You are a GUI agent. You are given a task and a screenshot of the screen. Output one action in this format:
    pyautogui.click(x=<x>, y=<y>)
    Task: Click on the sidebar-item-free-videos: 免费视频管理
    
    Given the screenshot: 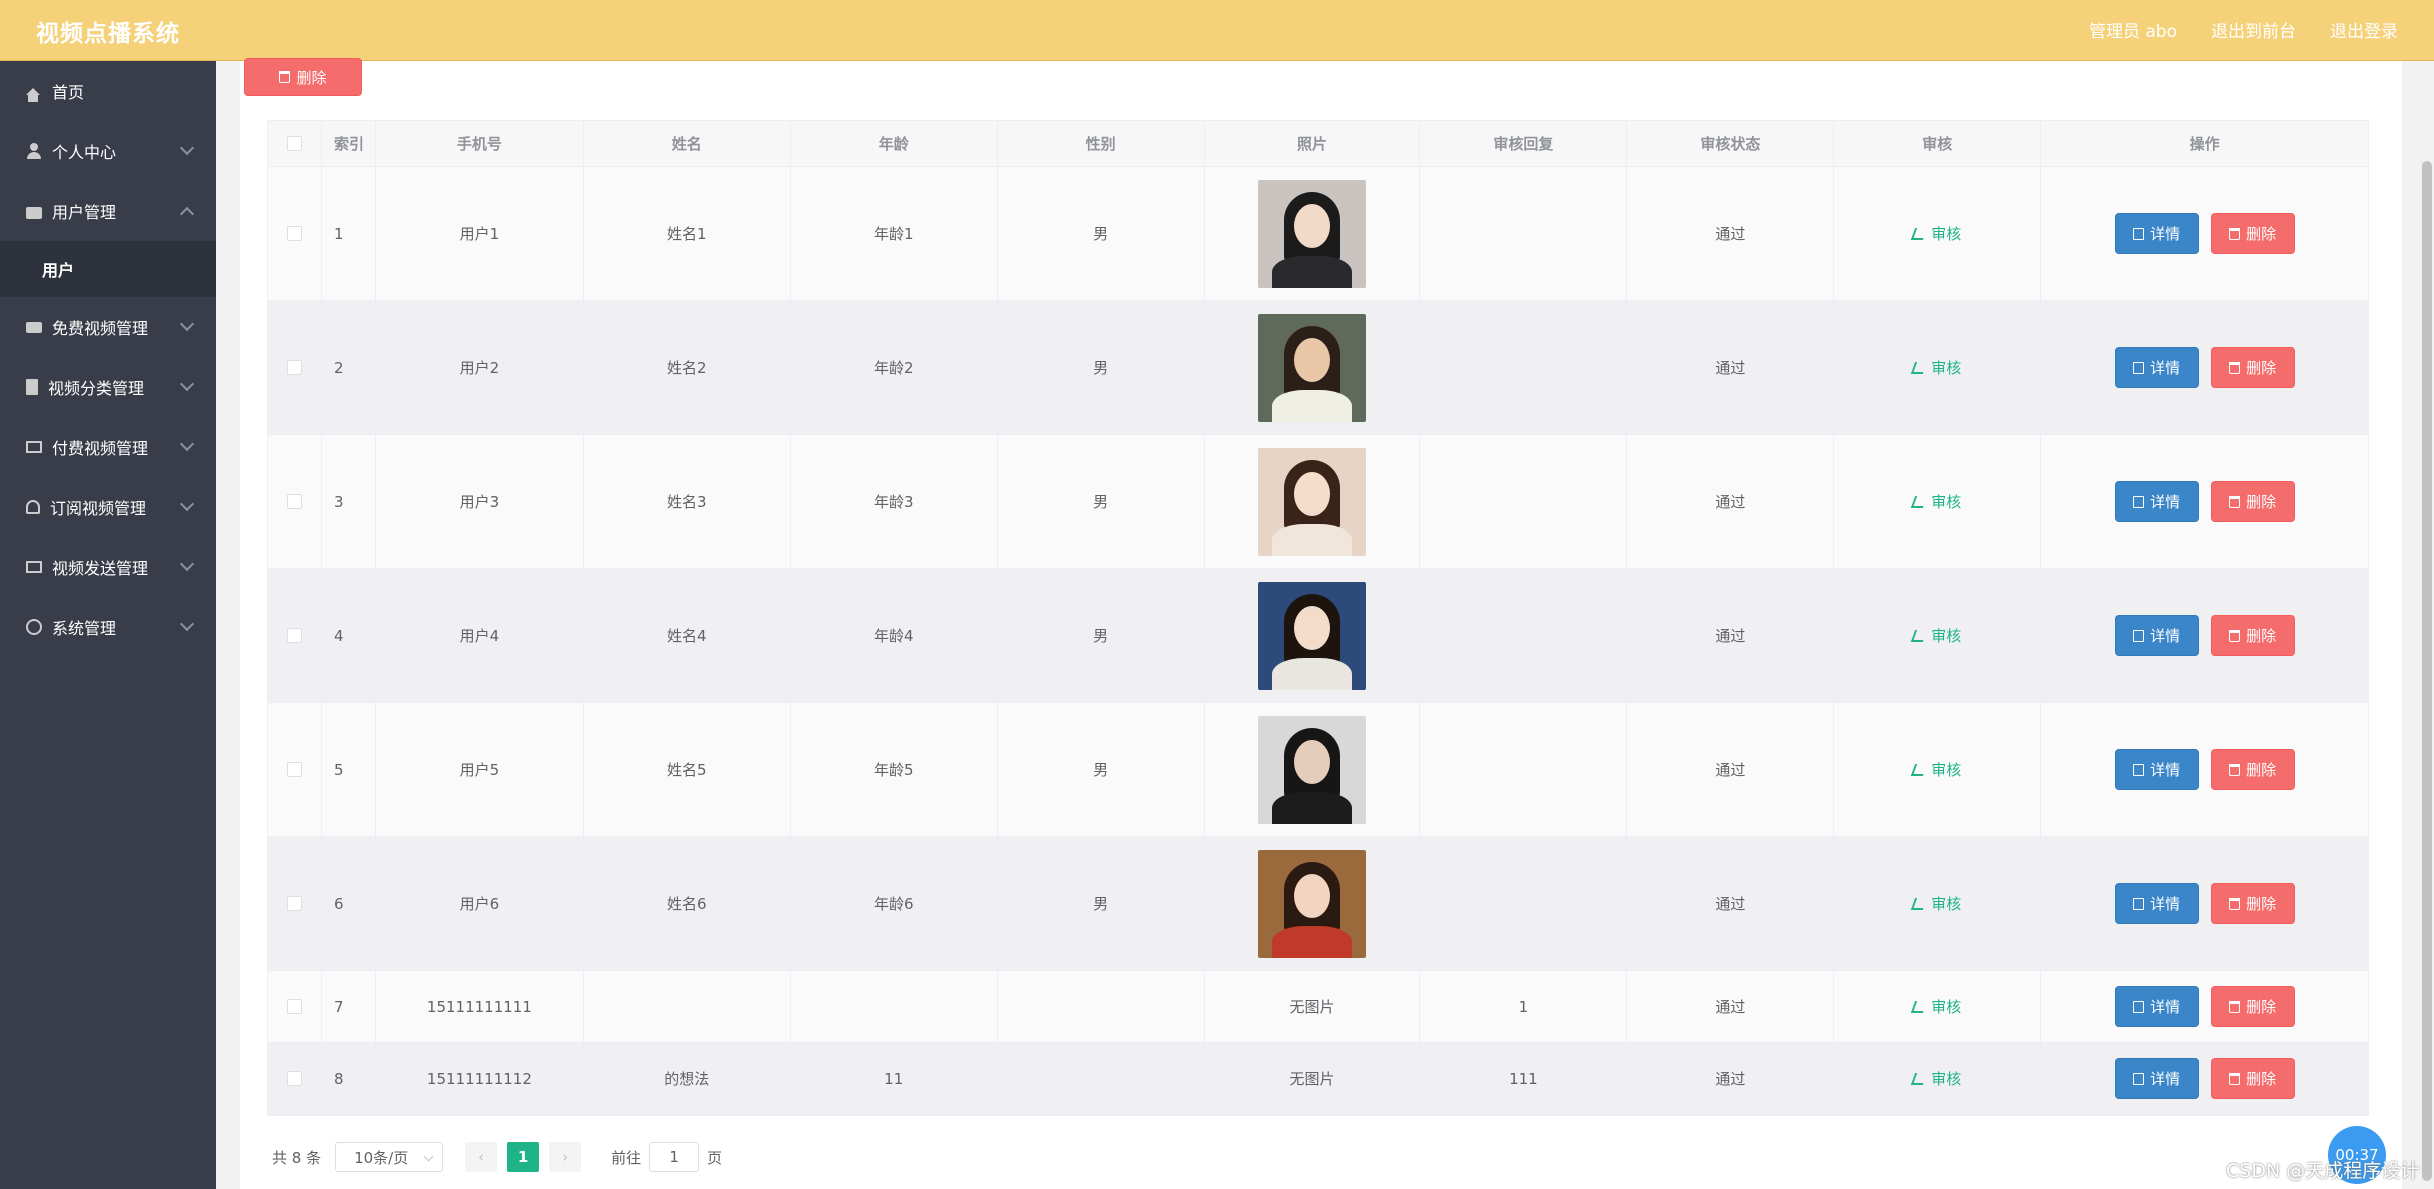 What is the action you would take?
    pyautogui.click(x=108, y=327)
    